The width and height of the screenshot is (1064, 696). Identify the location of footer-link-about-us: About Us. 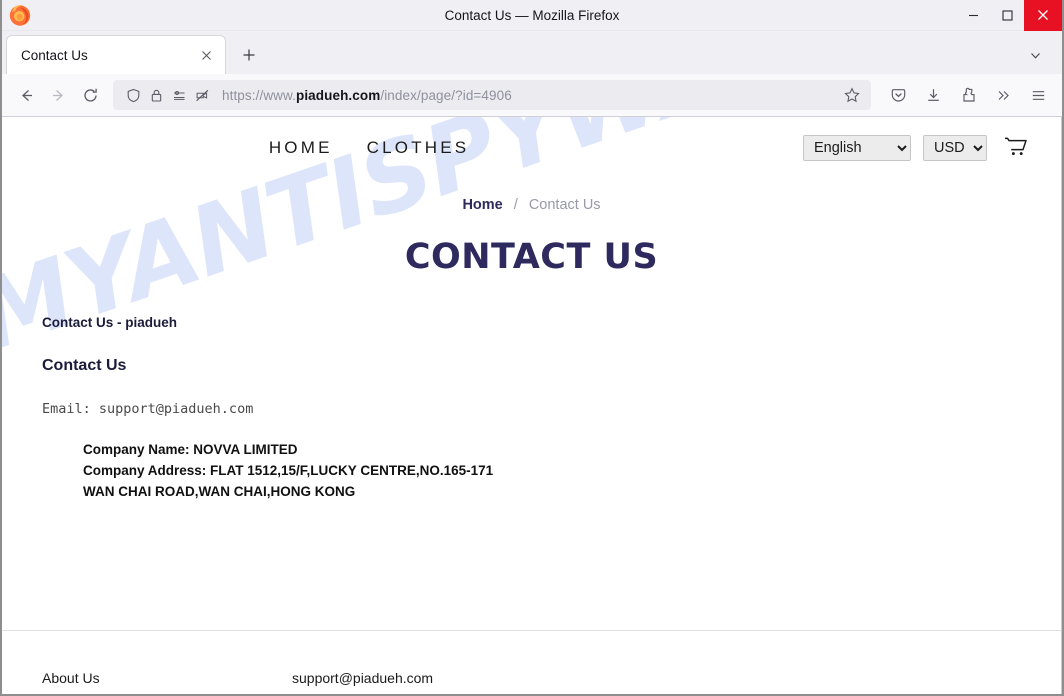
(167, 678).